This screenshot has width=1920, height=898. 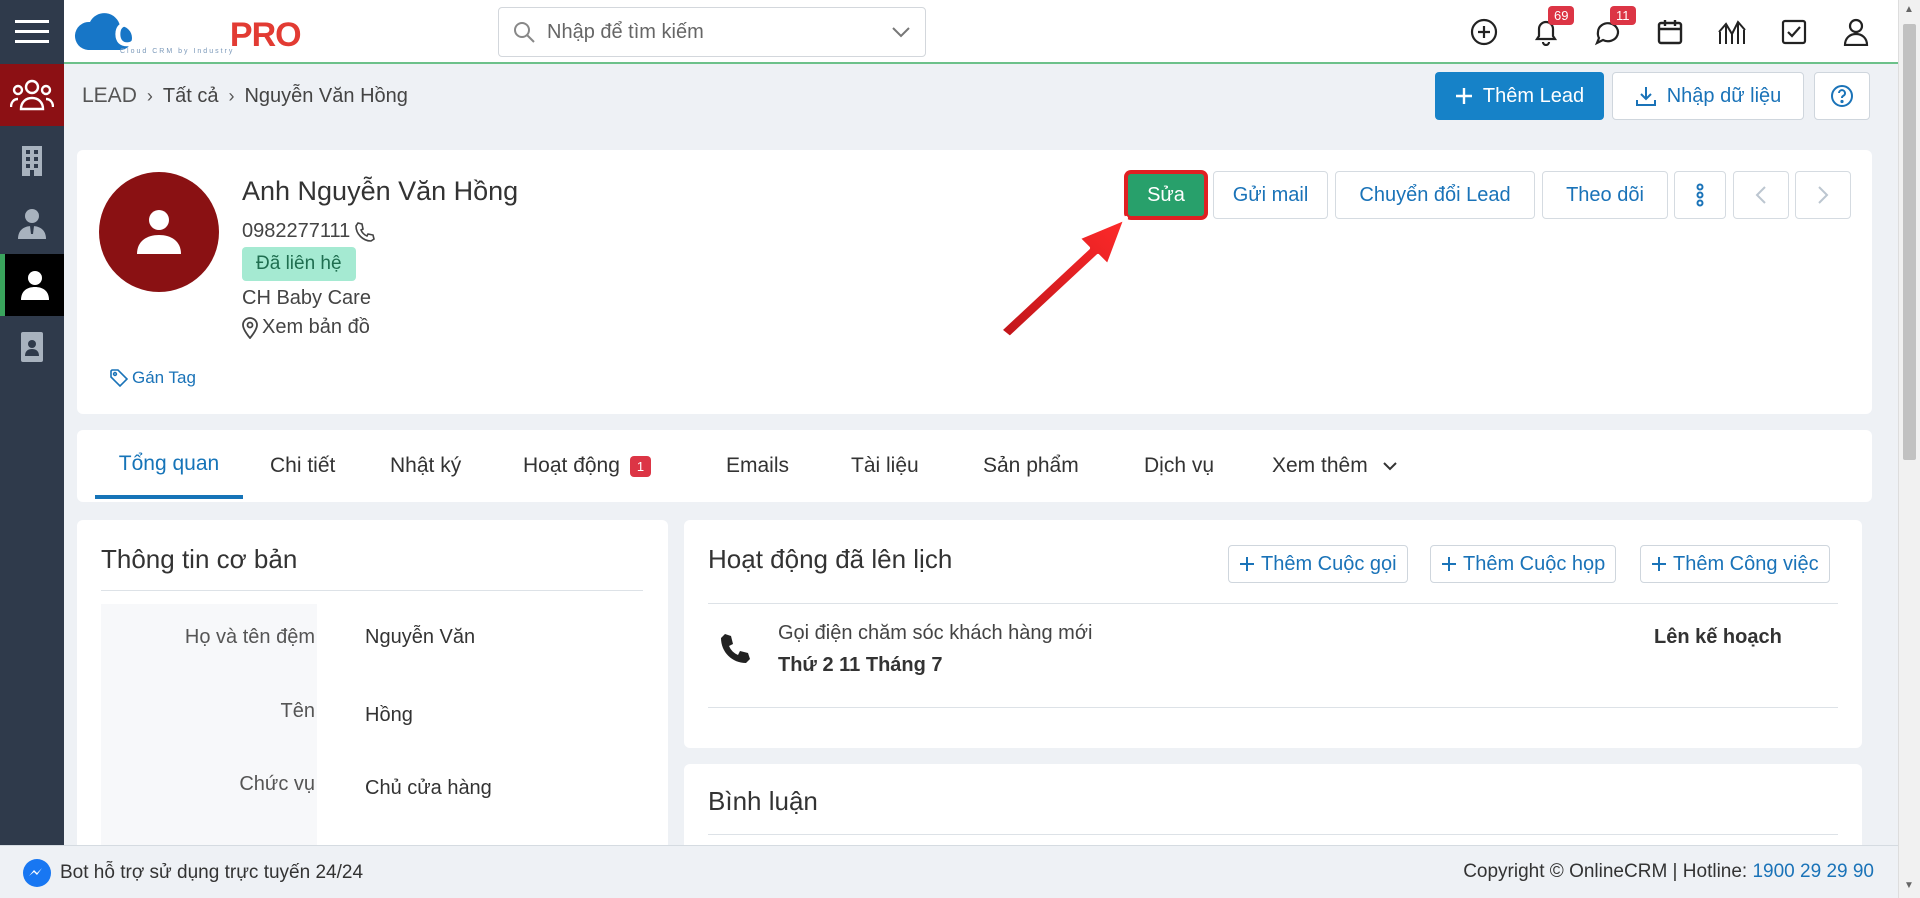 I want to click on tab-emails: Emails, so click(x=757, y=466).